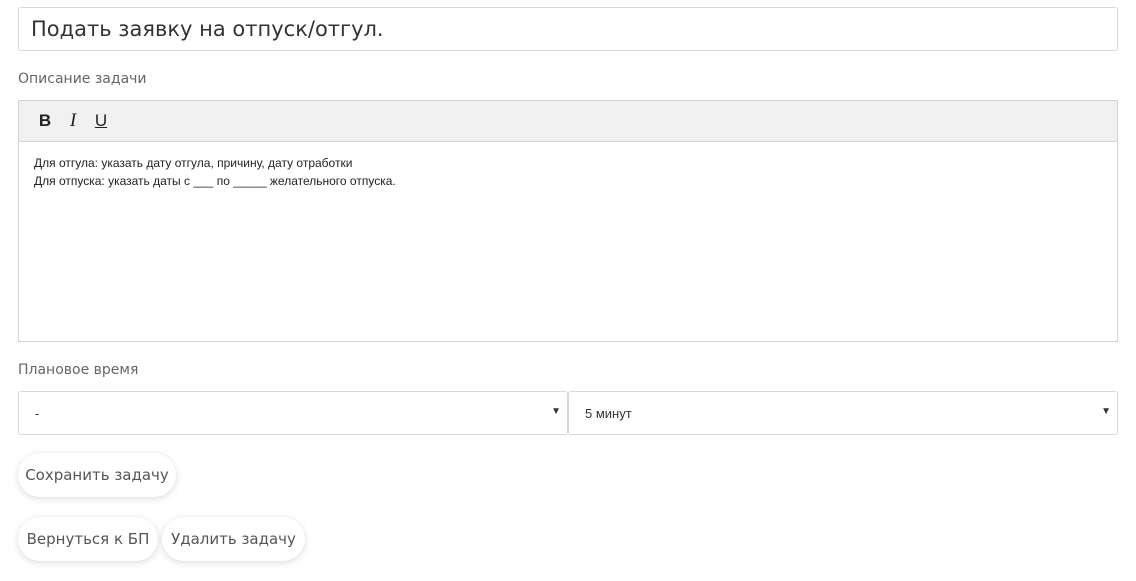  Describe the element at coordinates (45, 121) in the screenshot. I see `bold-button: B` at that location.